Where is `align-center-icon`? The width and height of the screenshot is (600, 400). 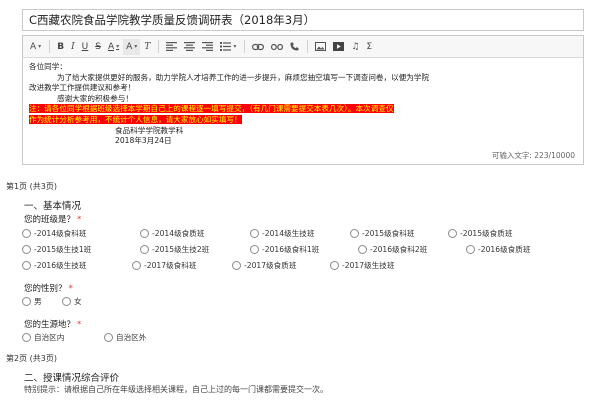
align-center-icon is located at coordinates (189, 47).